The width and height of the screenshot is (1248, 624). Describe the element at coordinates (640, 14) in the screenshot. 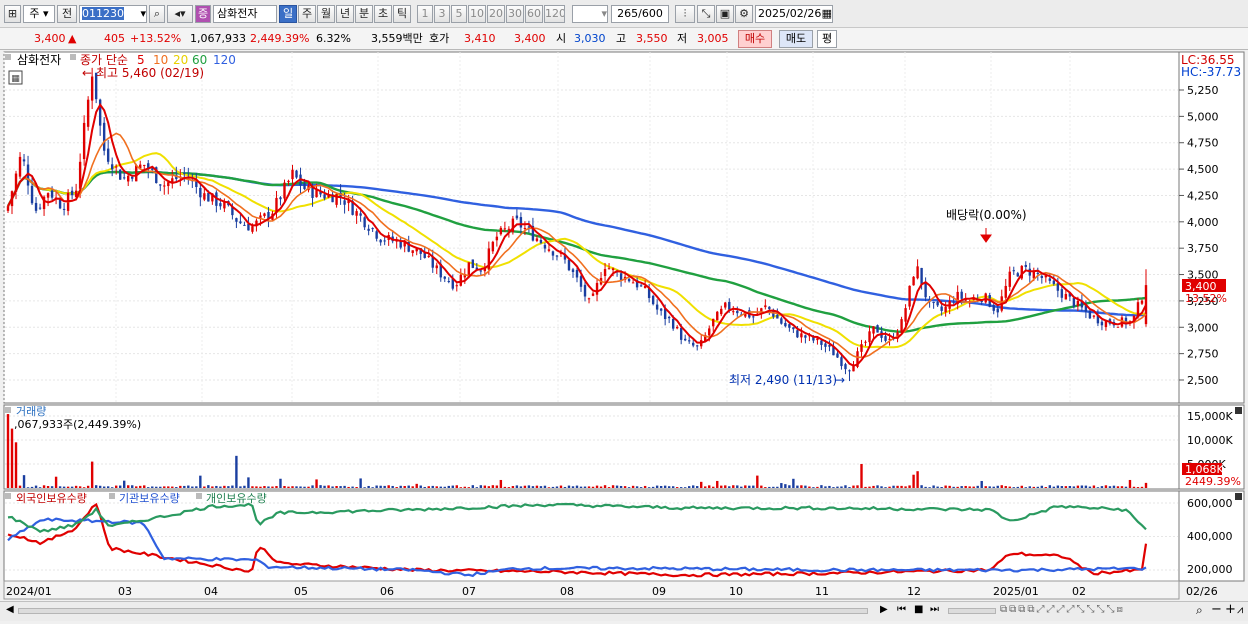

I see `count-field: 265/600` at that location.